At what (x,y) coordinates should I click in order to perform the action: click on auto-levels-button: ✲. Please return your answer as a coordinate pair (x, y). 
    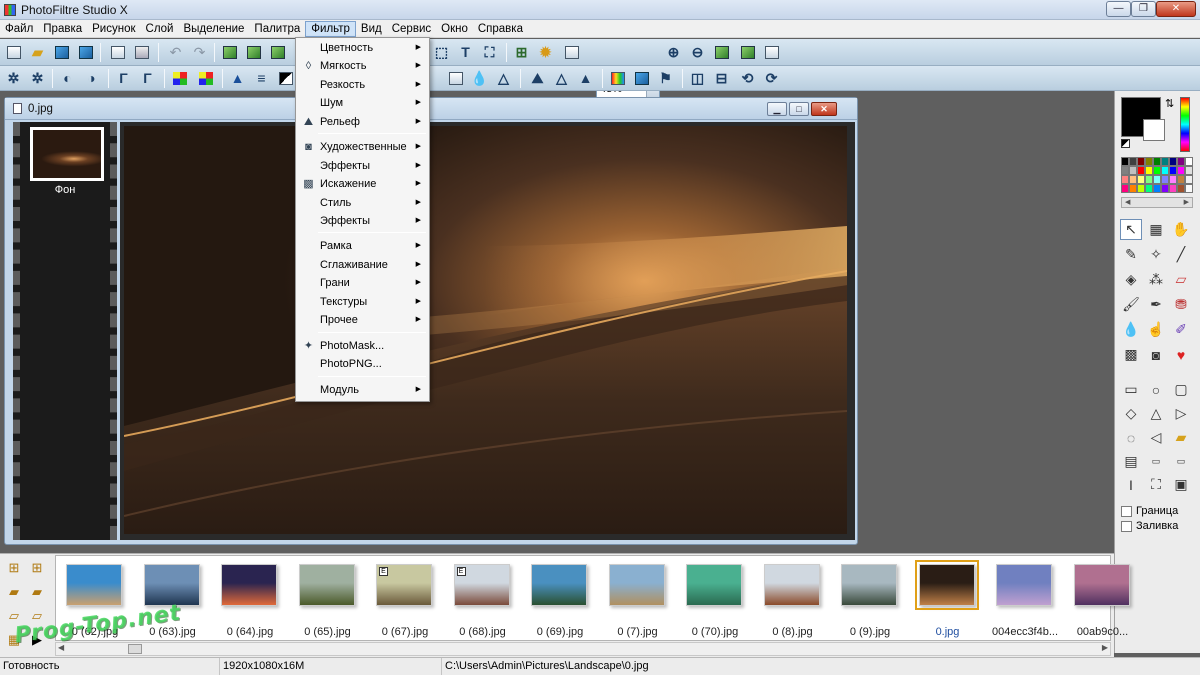
    Looking at the image, I should click on (13, 78).